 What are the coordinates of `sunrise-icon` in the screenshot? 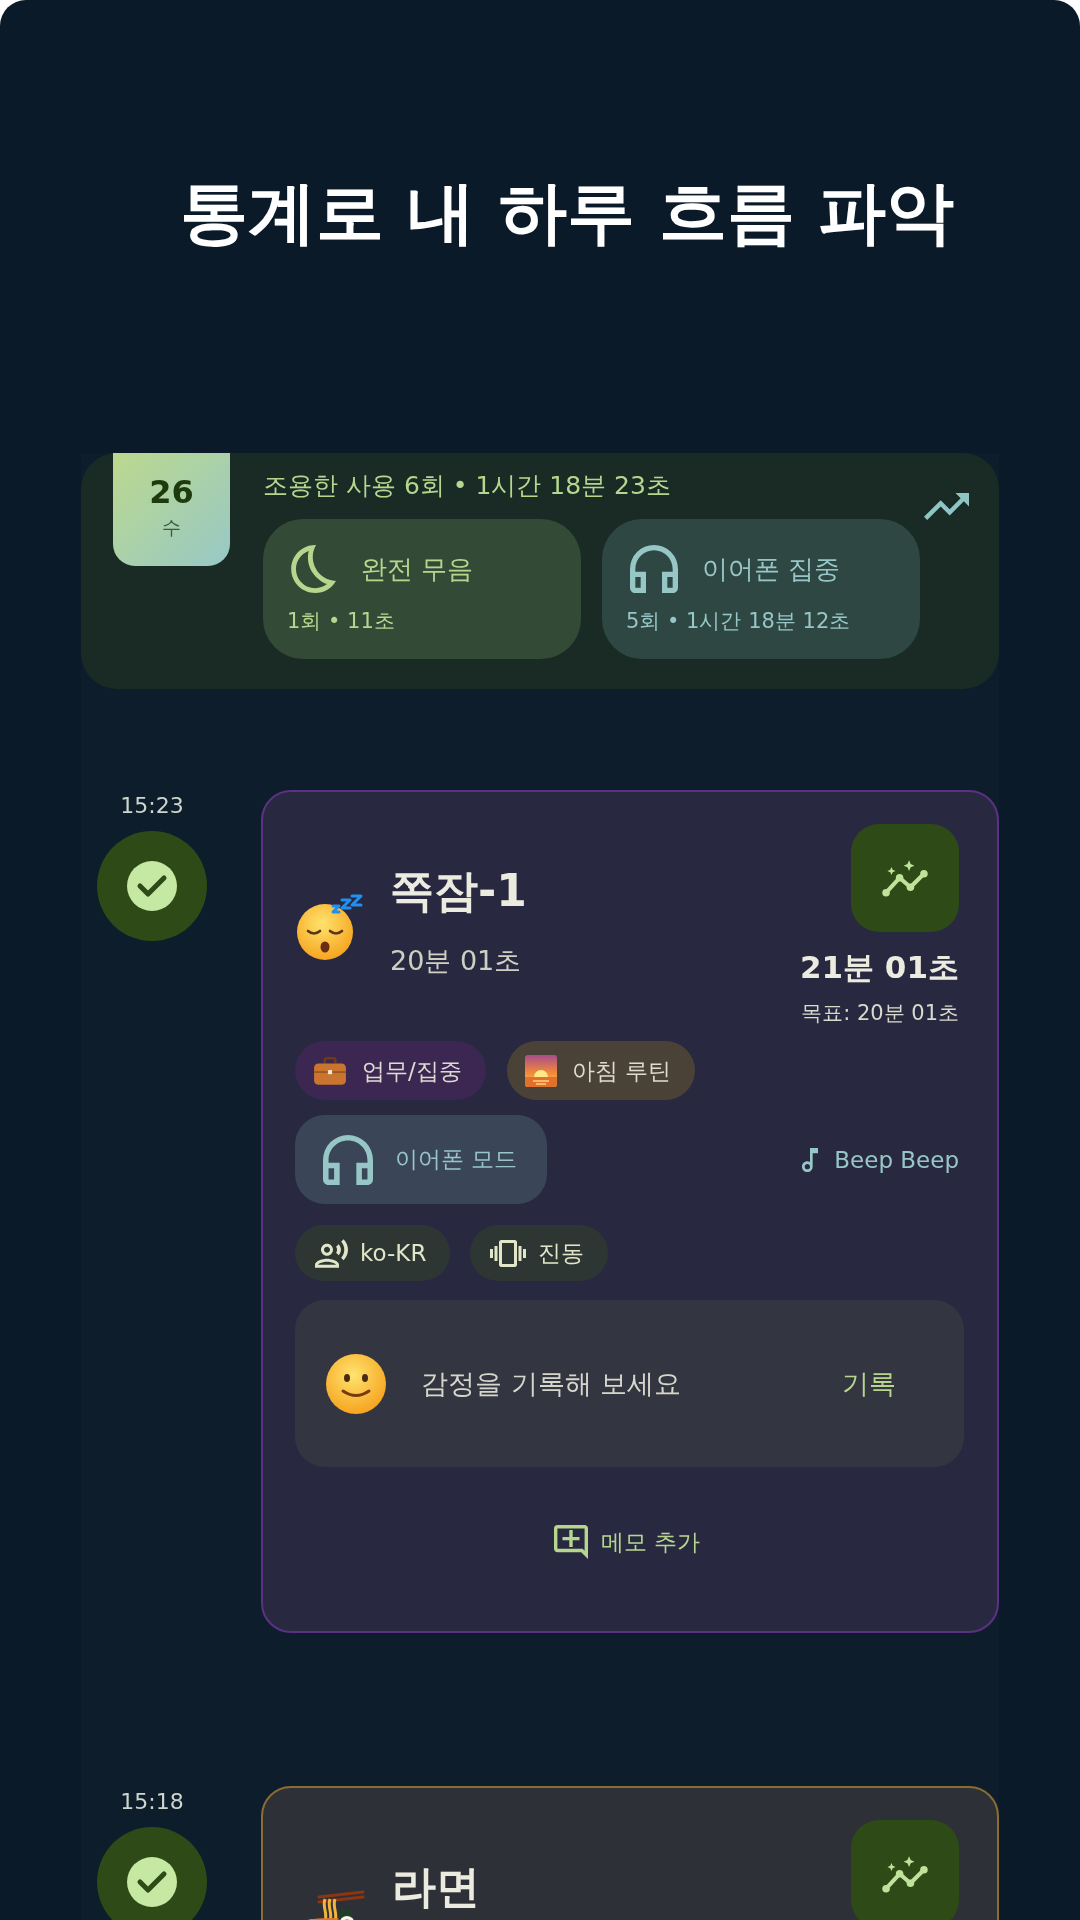 It's located at (540, 1070).